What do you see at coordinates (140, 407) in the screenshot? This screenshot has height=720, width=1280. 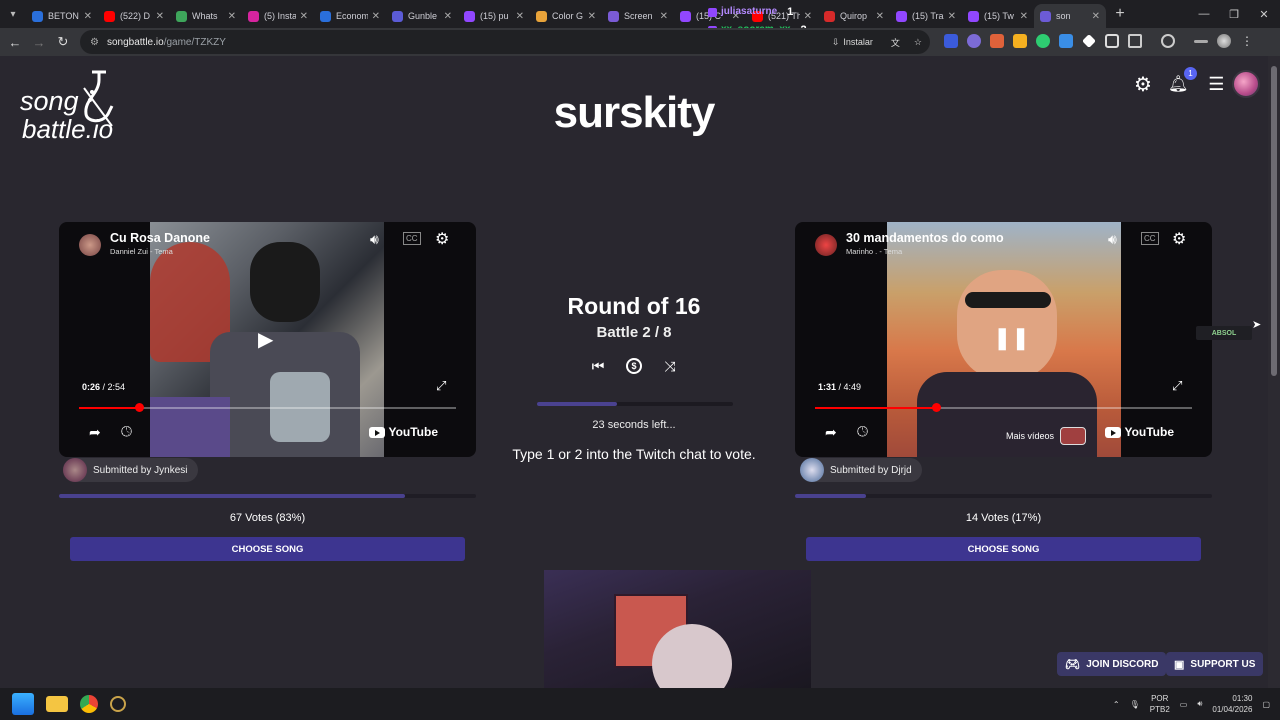 I see `left-progress-knob` at bounding box center [140, 407].